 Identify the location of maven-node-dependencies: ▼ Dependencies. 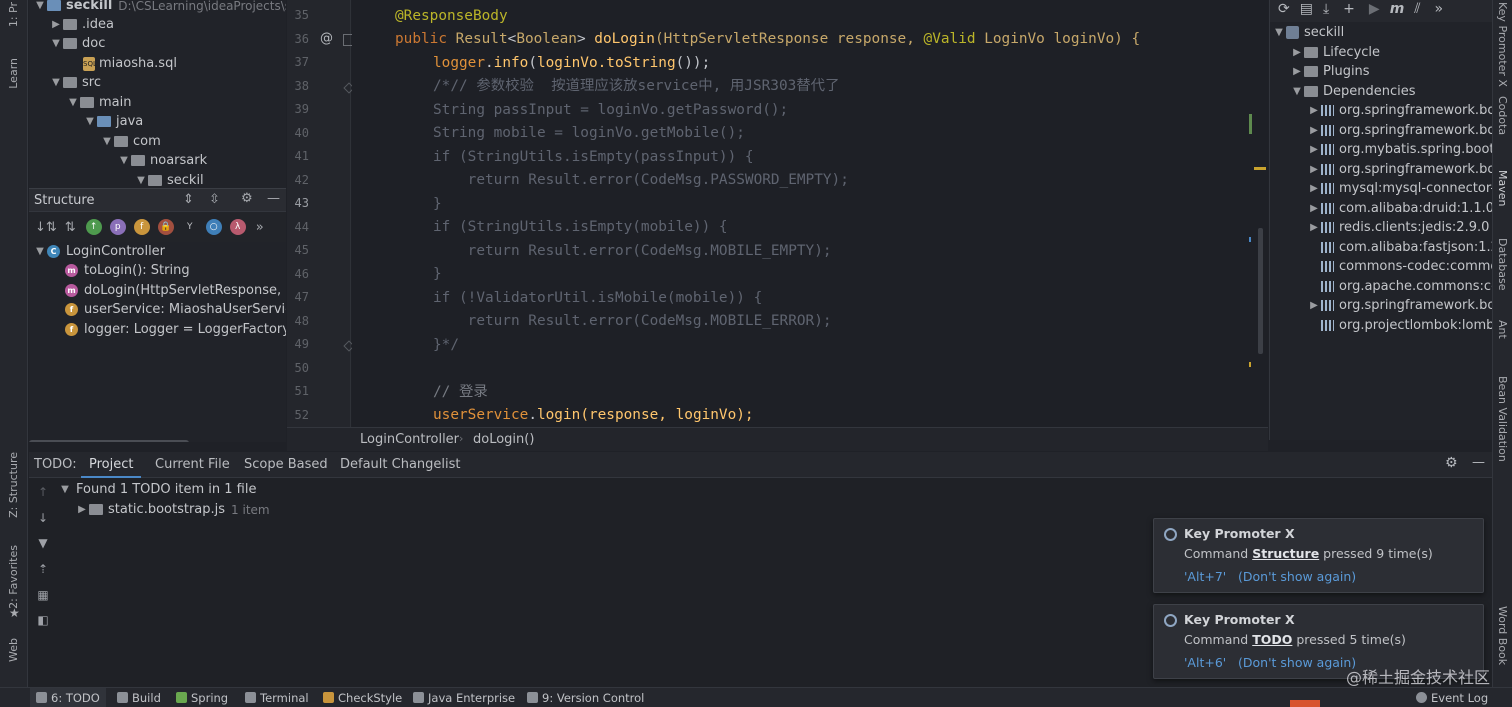
(1352, 91).